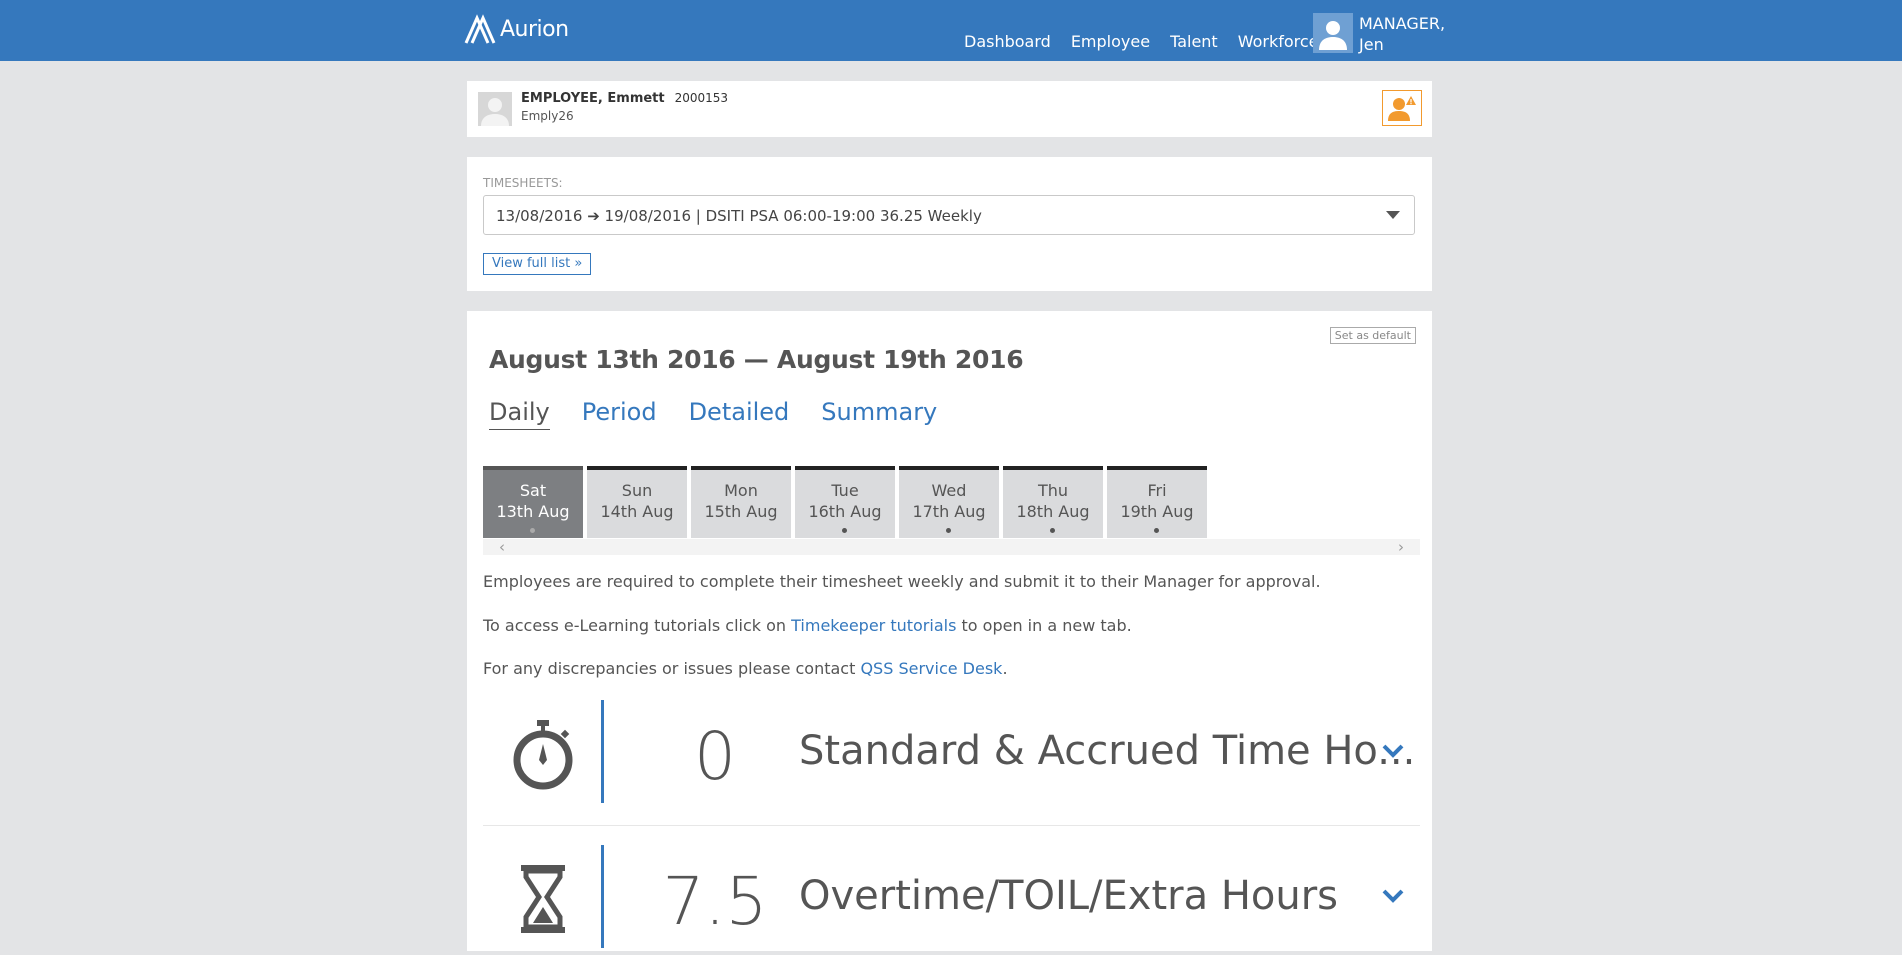  I want to click on hourglass-icon, so click(543, 899).